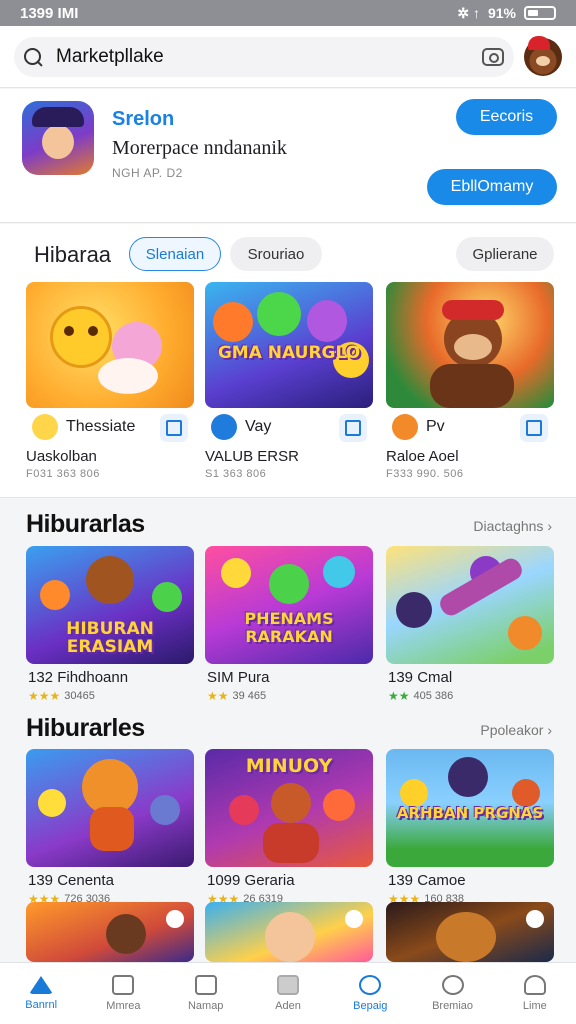  I want to click on see-all-label: Ppoleakor, so click(512, 730).